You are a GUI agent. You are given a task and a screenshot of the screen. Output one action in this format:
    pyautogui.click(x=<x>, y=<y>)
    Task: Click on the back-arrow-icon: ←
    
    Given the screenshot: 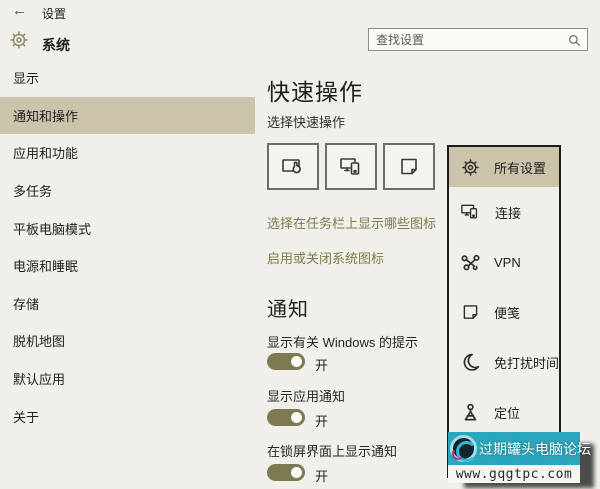 What is the action you would take?
    pyautogui.click(x=19, y=10)
    